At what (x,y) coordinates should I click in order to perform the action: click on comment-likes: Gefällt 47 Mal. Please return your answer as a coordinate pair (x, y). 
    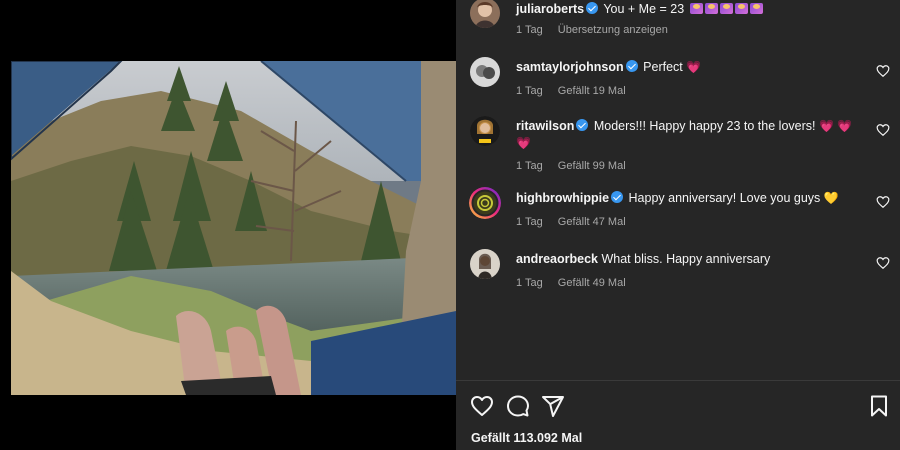
    Looking at the image, I should click on (592, 222).